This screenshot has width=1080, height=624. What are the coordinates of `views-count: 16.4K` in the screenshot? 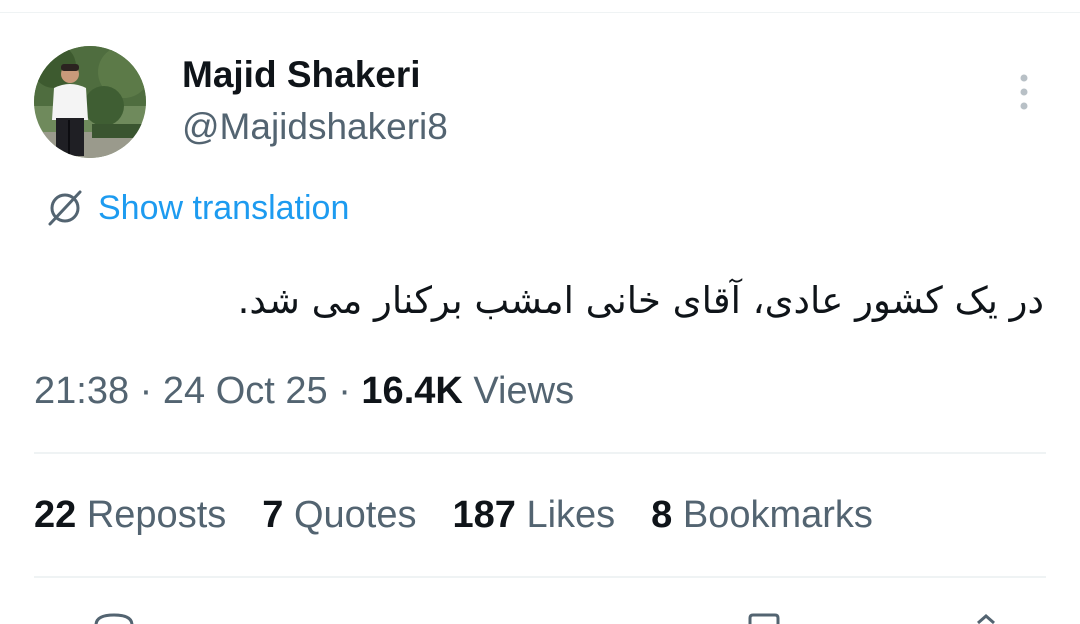 It's located at (411, 391).